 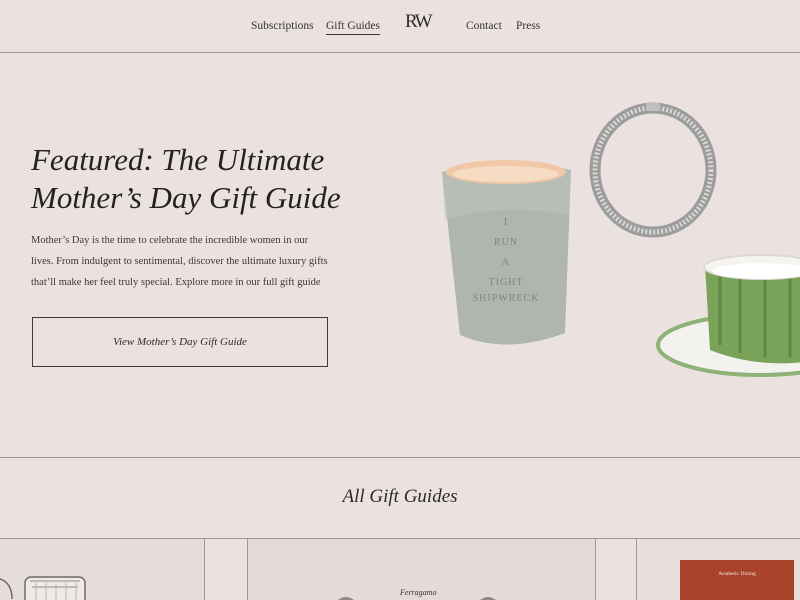 I want to click on gift-guide-card: Aesthetic Dining, so click(x=718, y=569).